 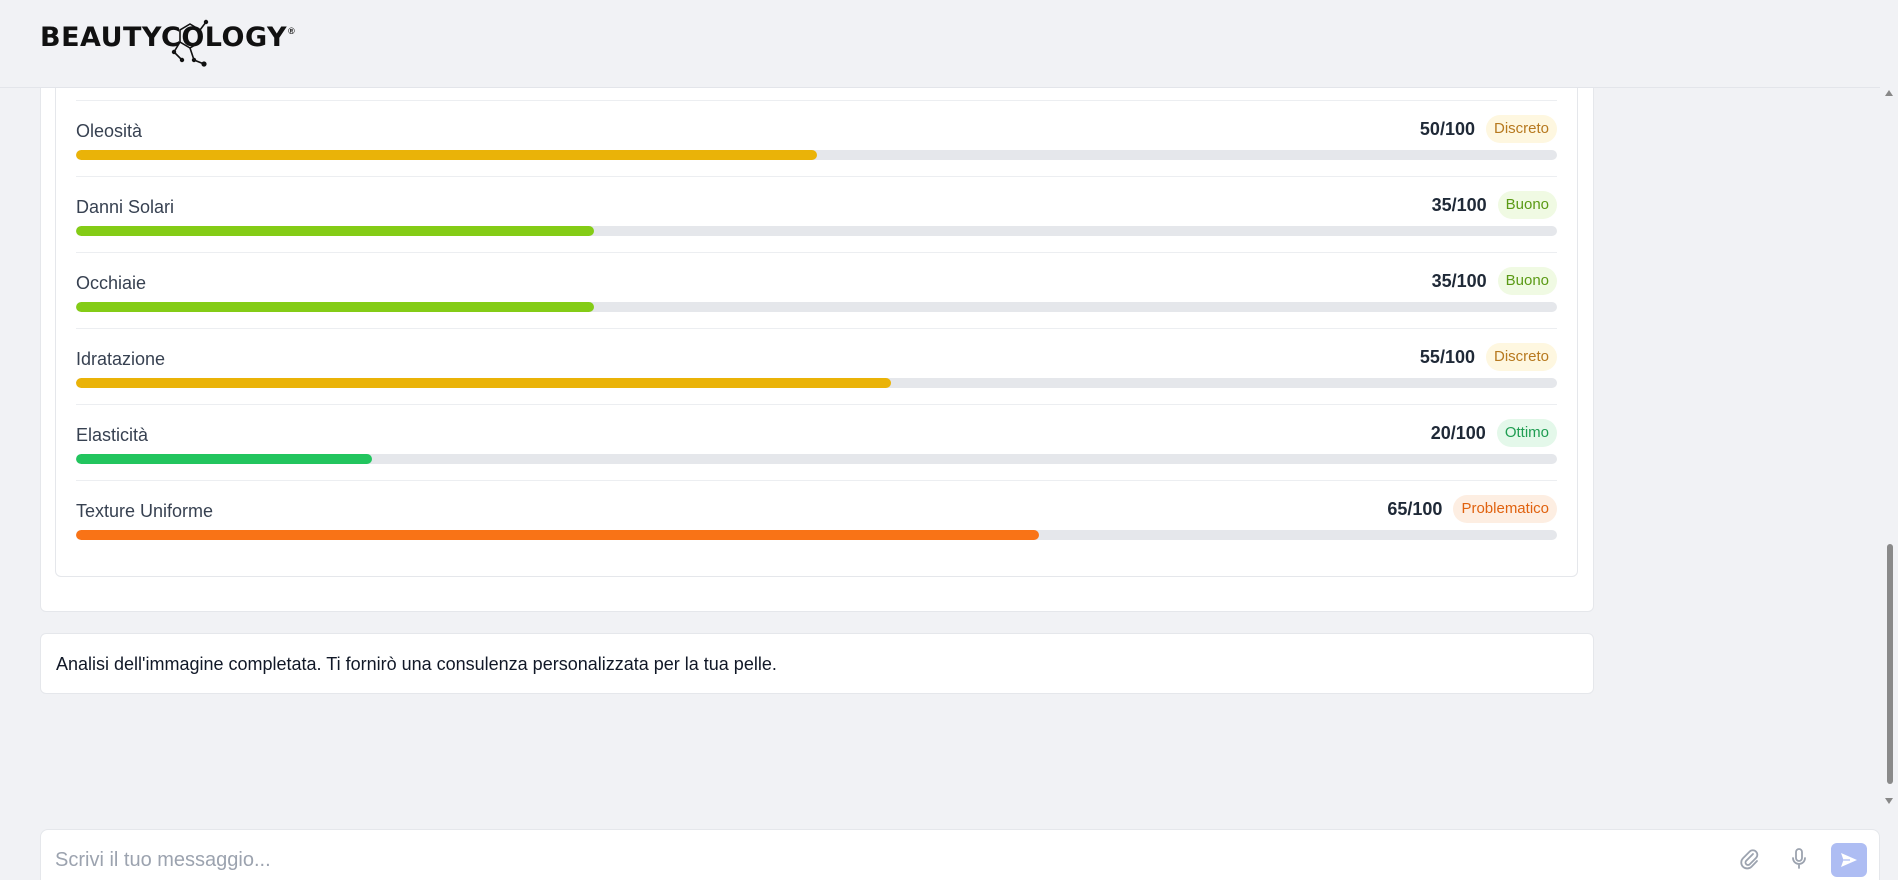 I want to click on send-icon, so click(x=1849, y=860).